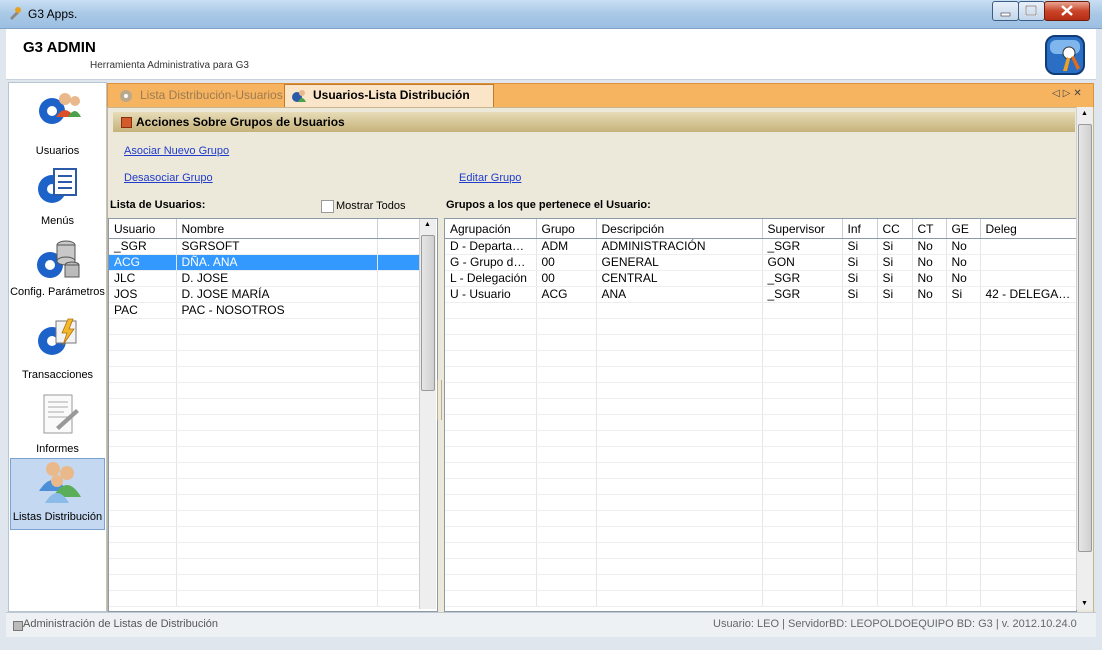 Image resolution: width=1102 pixels, height=650 pixels. I want to click on table-row: L - Delegación 00 CENTRAL _SGR Si Si No No, so click(760, 278).